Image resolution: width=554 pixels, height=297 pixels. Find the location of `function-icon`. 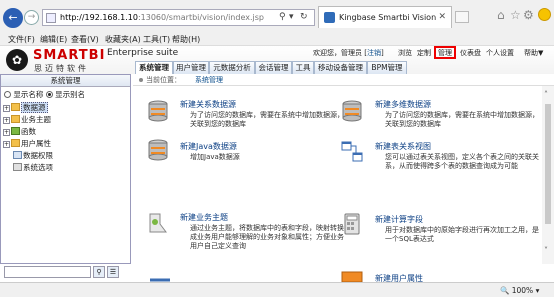

function-icon is located at coordinates (15, 131).